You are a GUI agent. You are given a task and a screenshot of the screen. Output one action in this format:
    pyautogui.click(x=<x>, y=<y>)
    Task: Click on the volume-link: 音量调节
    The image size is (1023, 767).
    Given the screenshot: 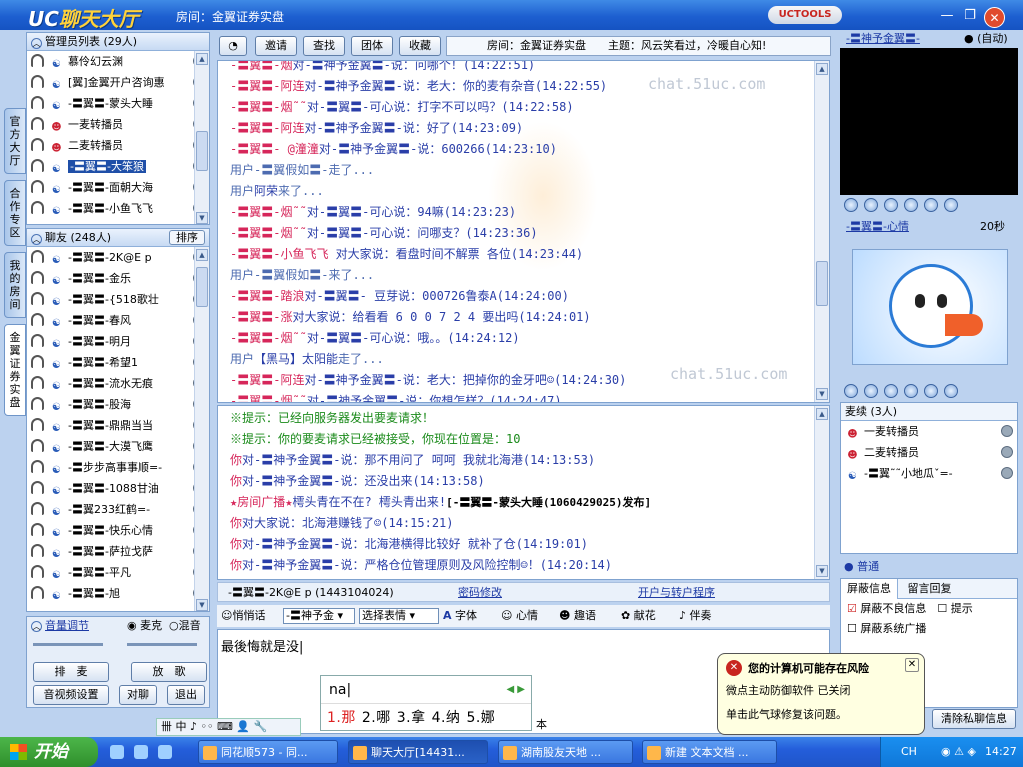 What is the action you would take?
    pyautogui.click(x=67, y=625)
    